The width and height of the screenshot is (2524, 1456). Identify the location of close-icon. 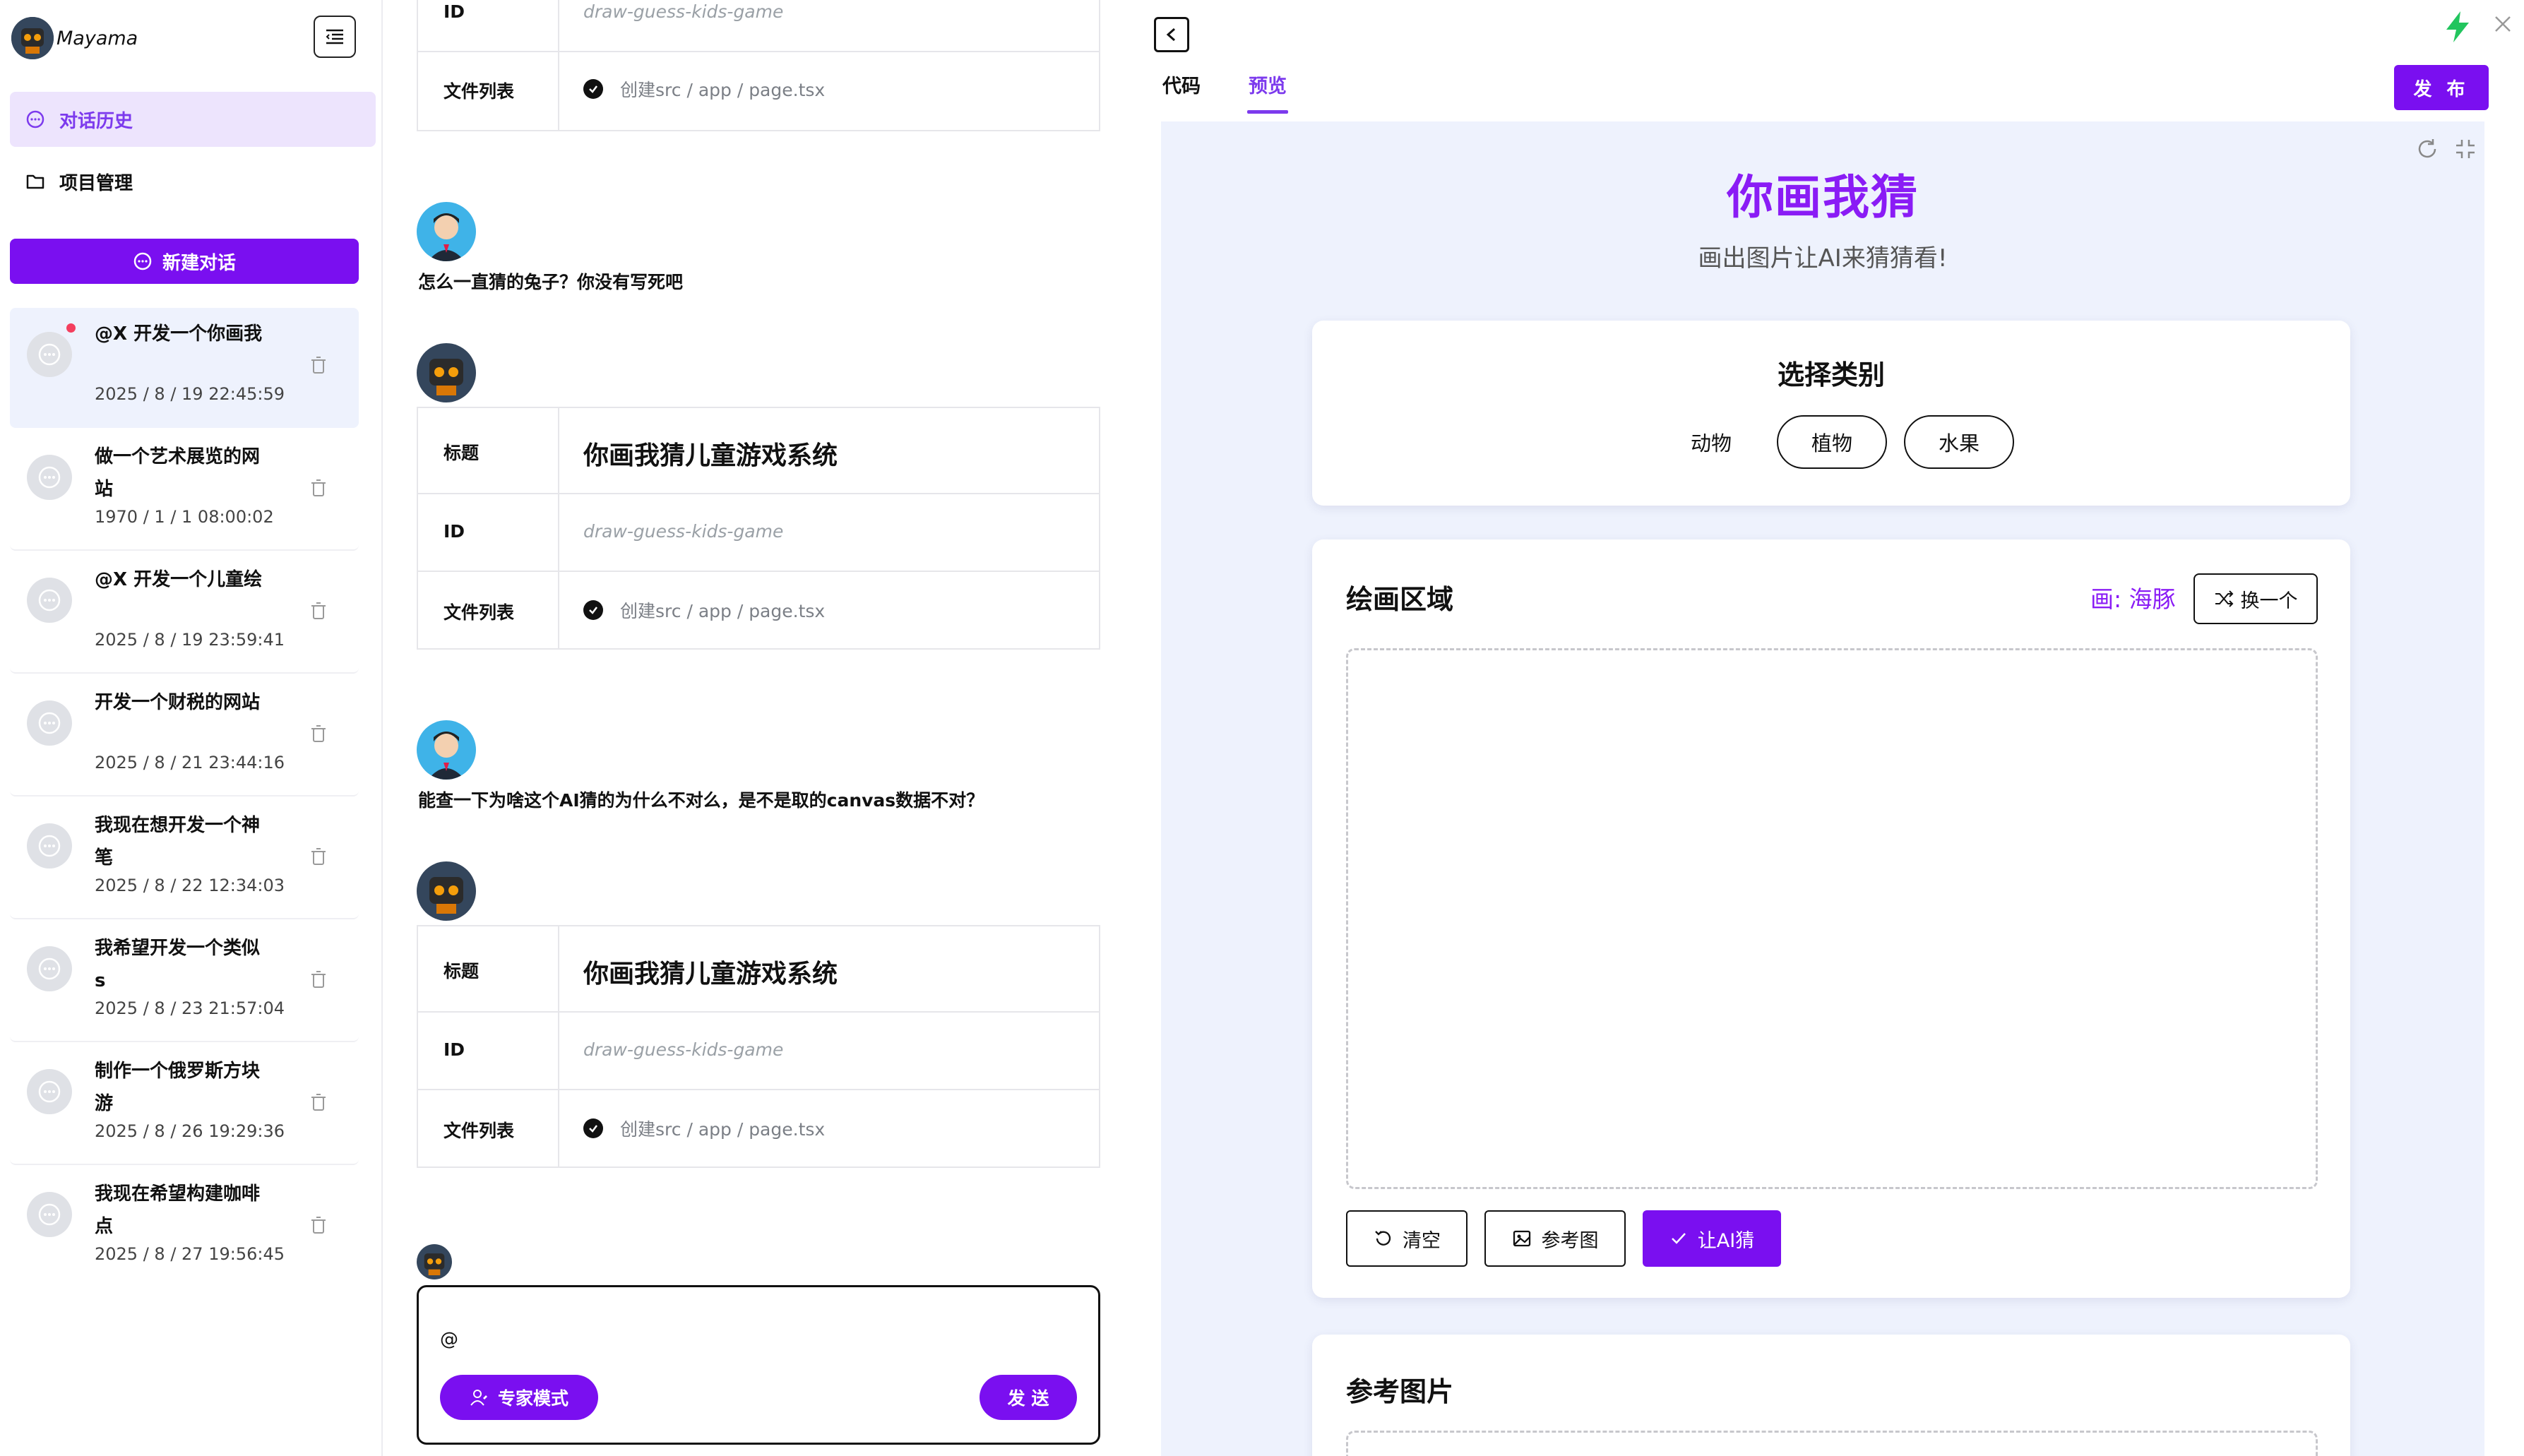
(2503, 24).